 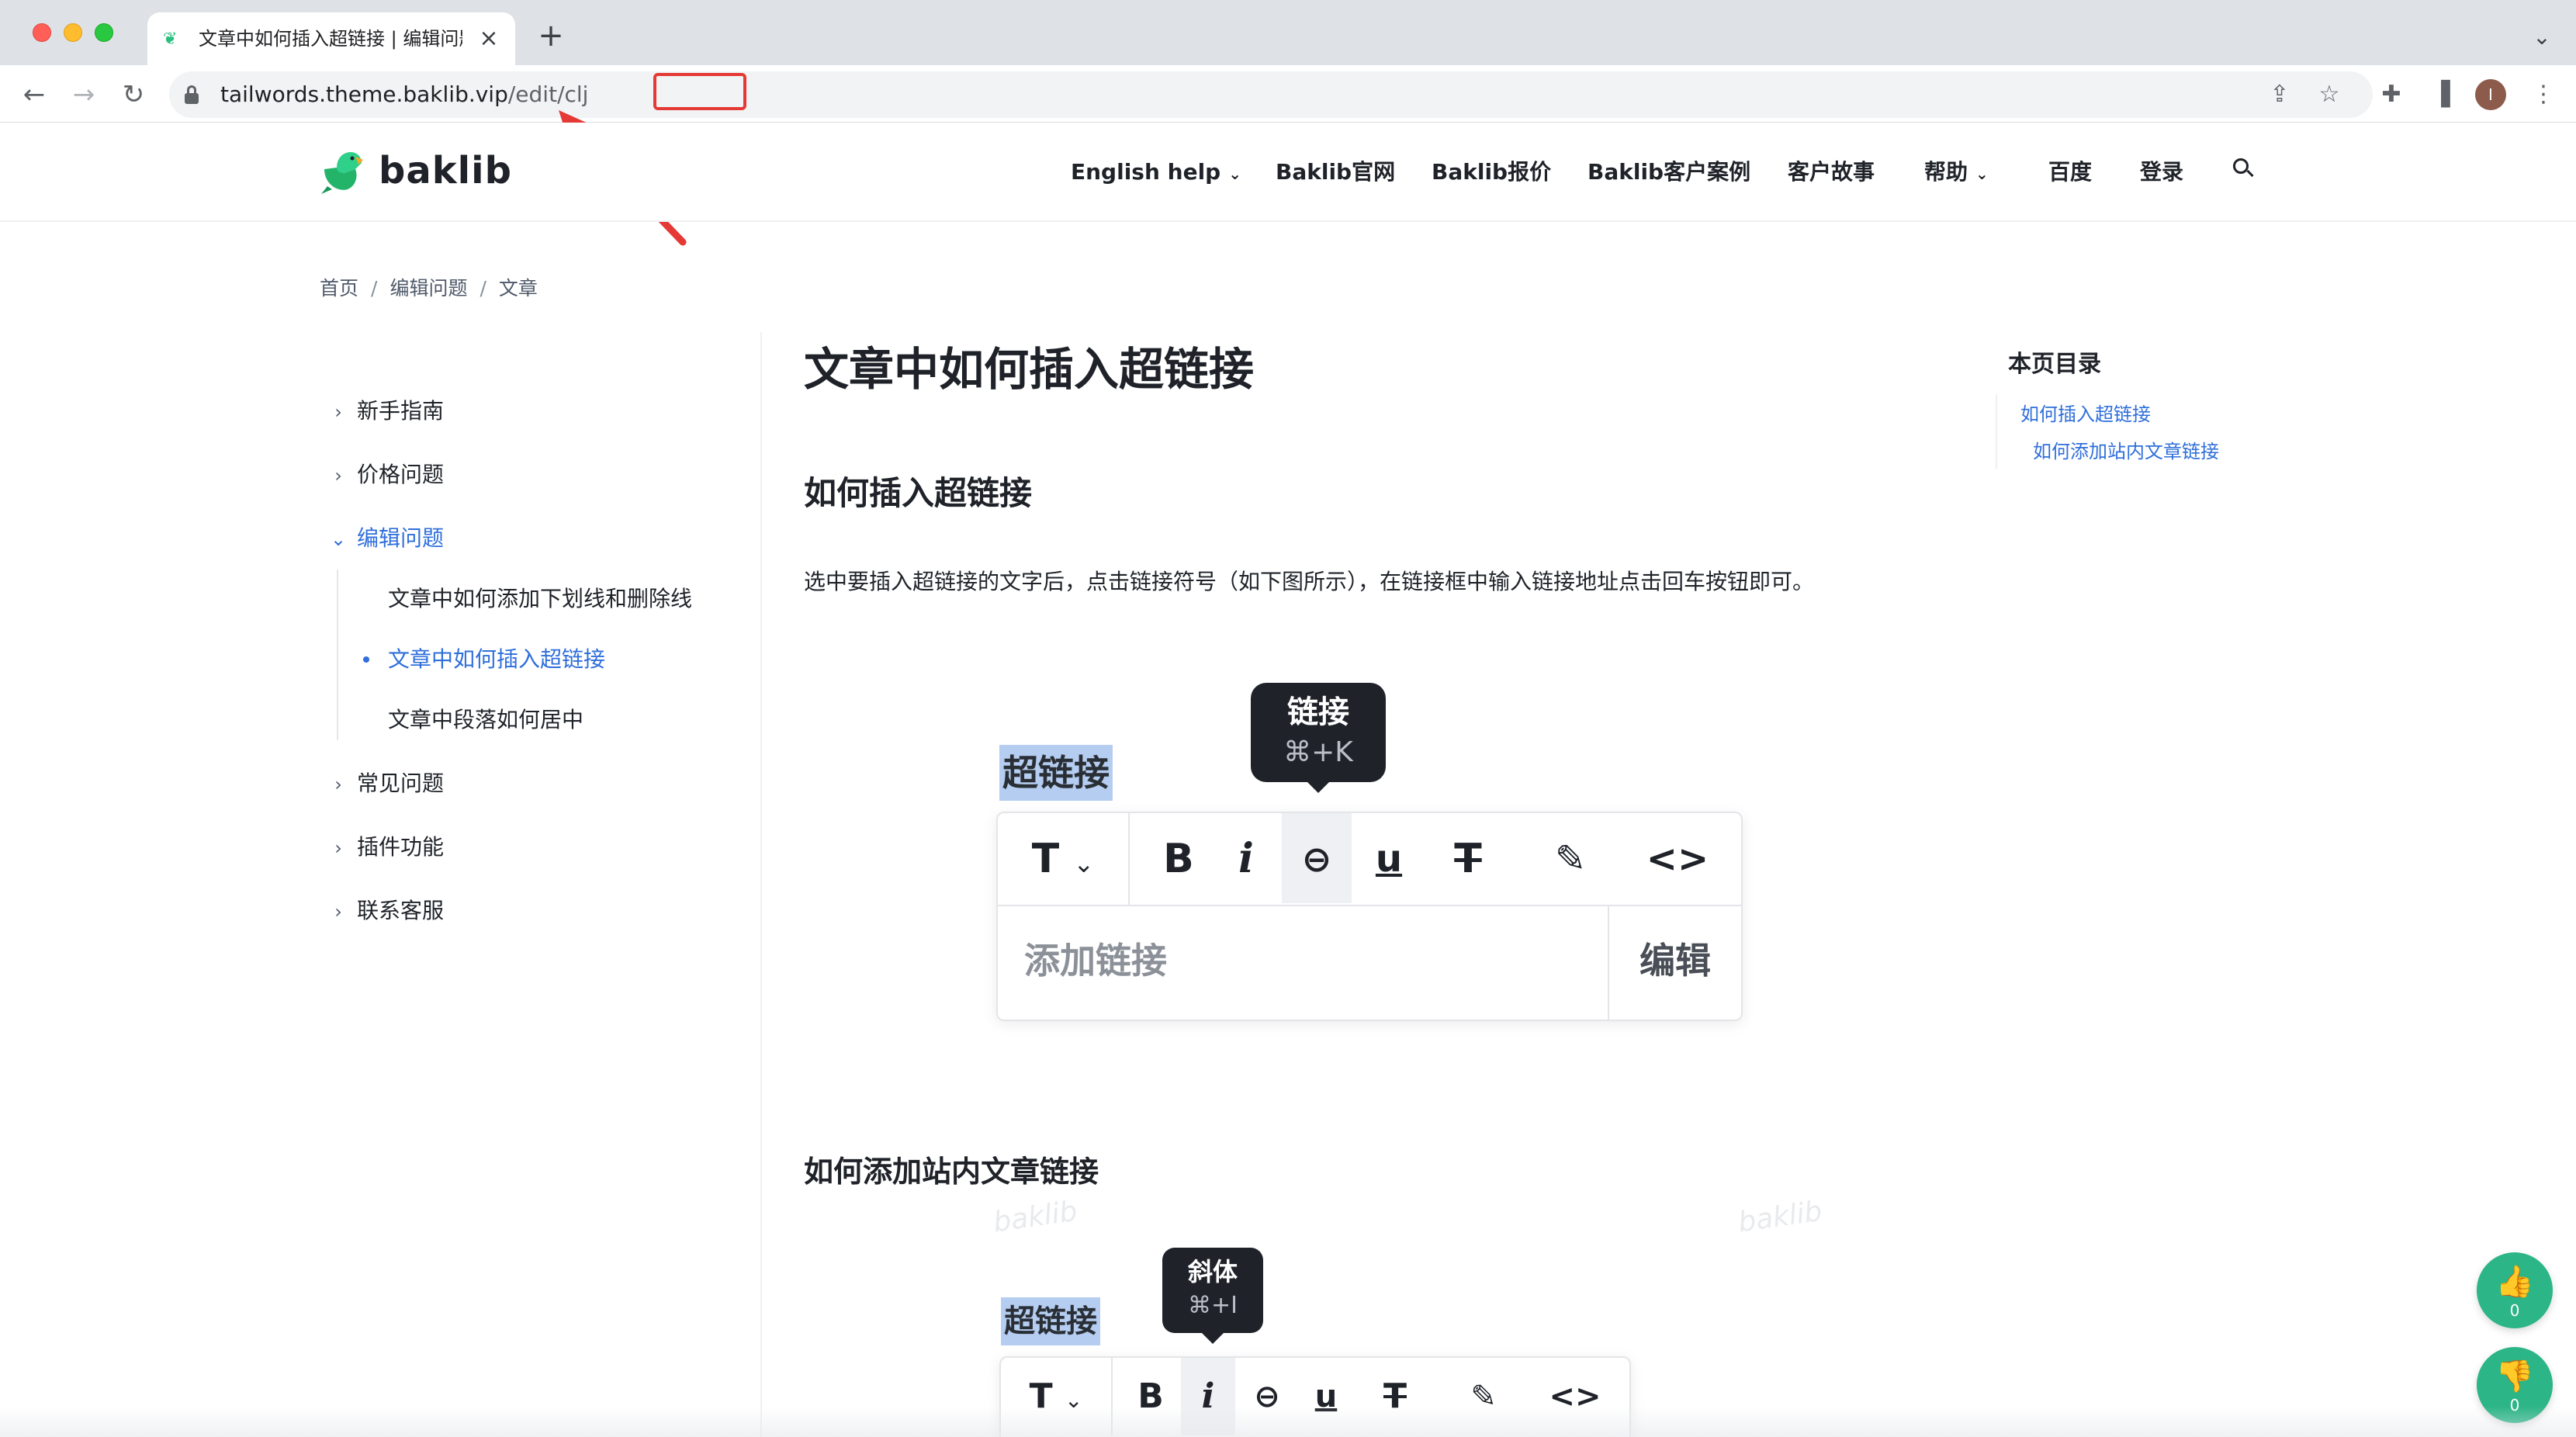 I want to click on share-icon: ⇪, so click(x=2280, y=95).